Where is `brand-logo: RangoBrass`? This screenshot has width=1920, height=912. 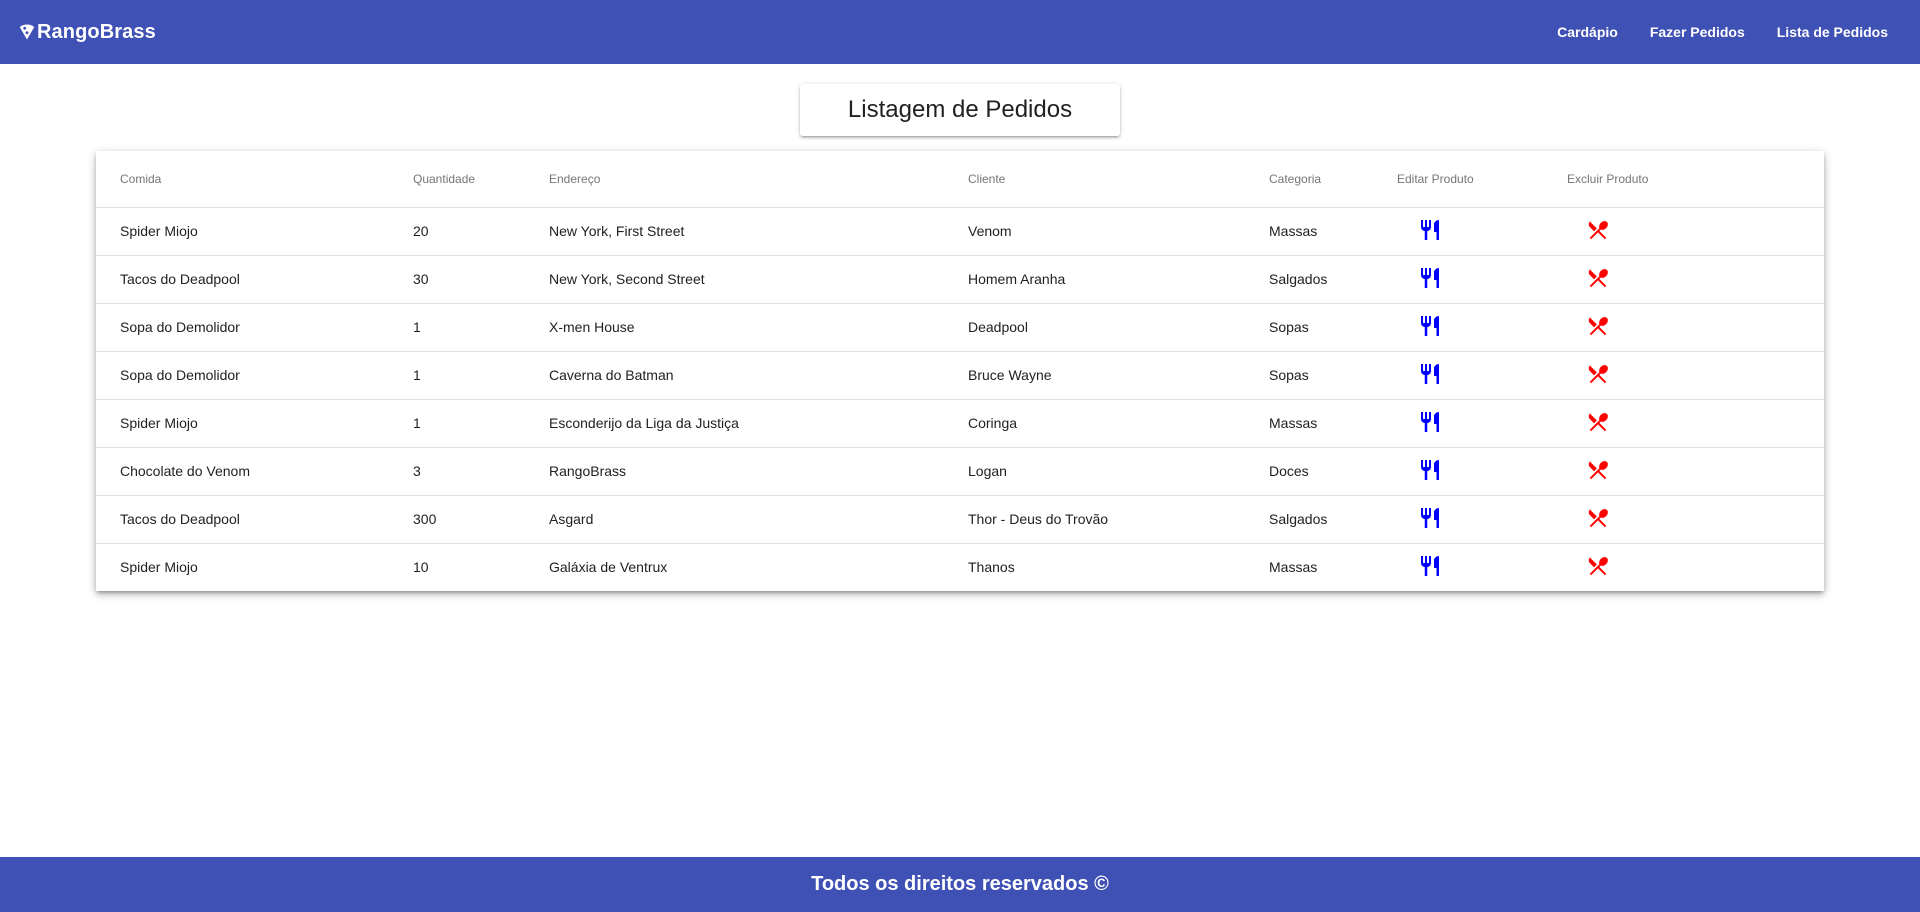 brand-logo: RangoBrass is located at coordinates (87, 32).